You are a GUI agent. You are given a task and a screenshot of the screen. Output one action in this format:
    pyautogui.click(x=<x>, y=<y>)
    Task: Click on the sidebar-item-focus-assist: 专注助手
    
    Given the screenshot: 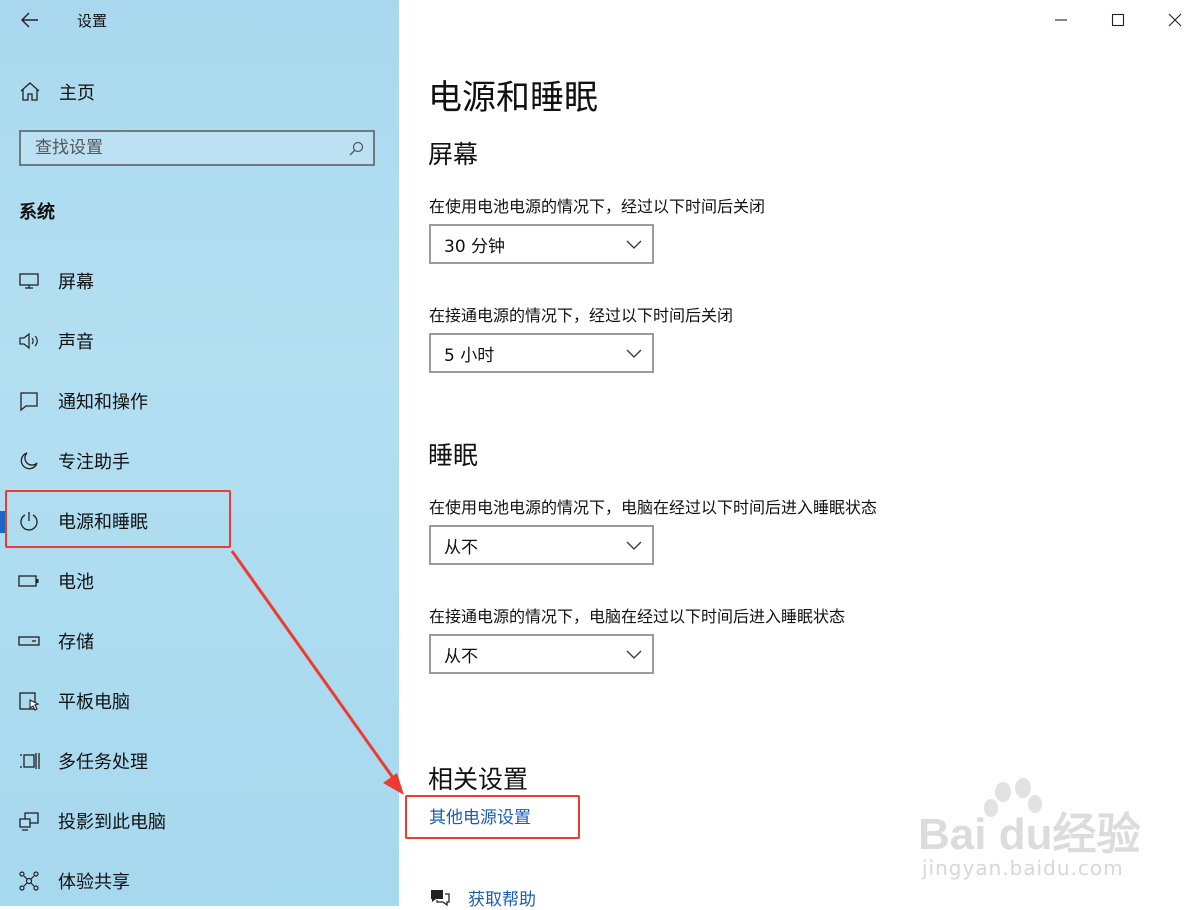 What is the action you would take?
    pyautogui.click(x=199, y=461)
    